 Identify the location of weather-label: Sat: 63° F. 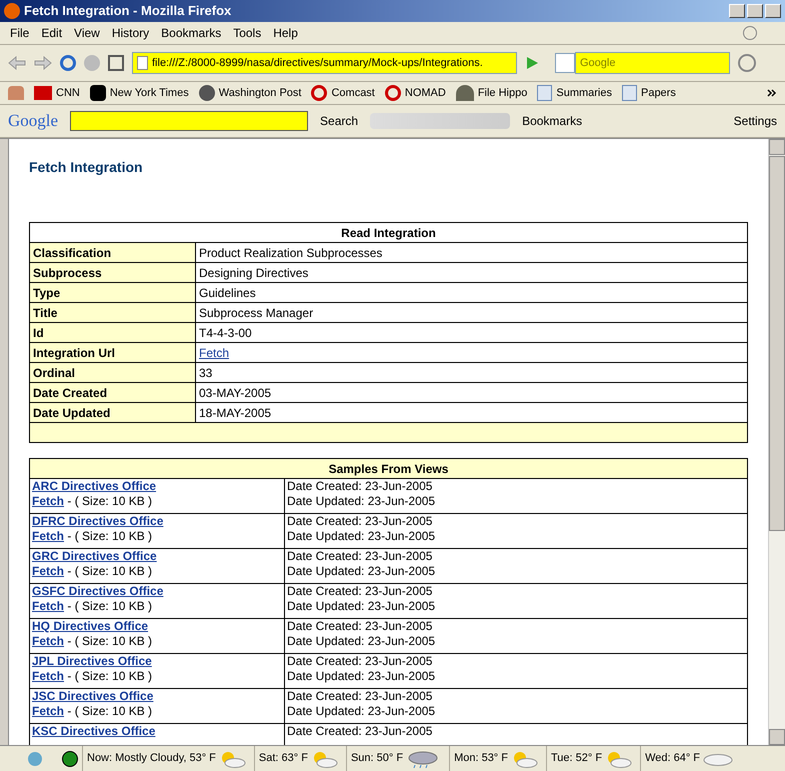
(283, 758).